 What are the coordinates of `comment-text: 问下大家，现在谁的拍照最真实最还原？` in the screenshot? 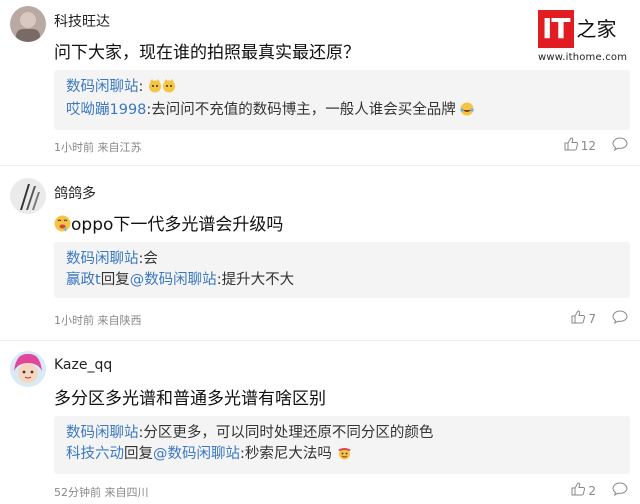 It's located at (207, 53).